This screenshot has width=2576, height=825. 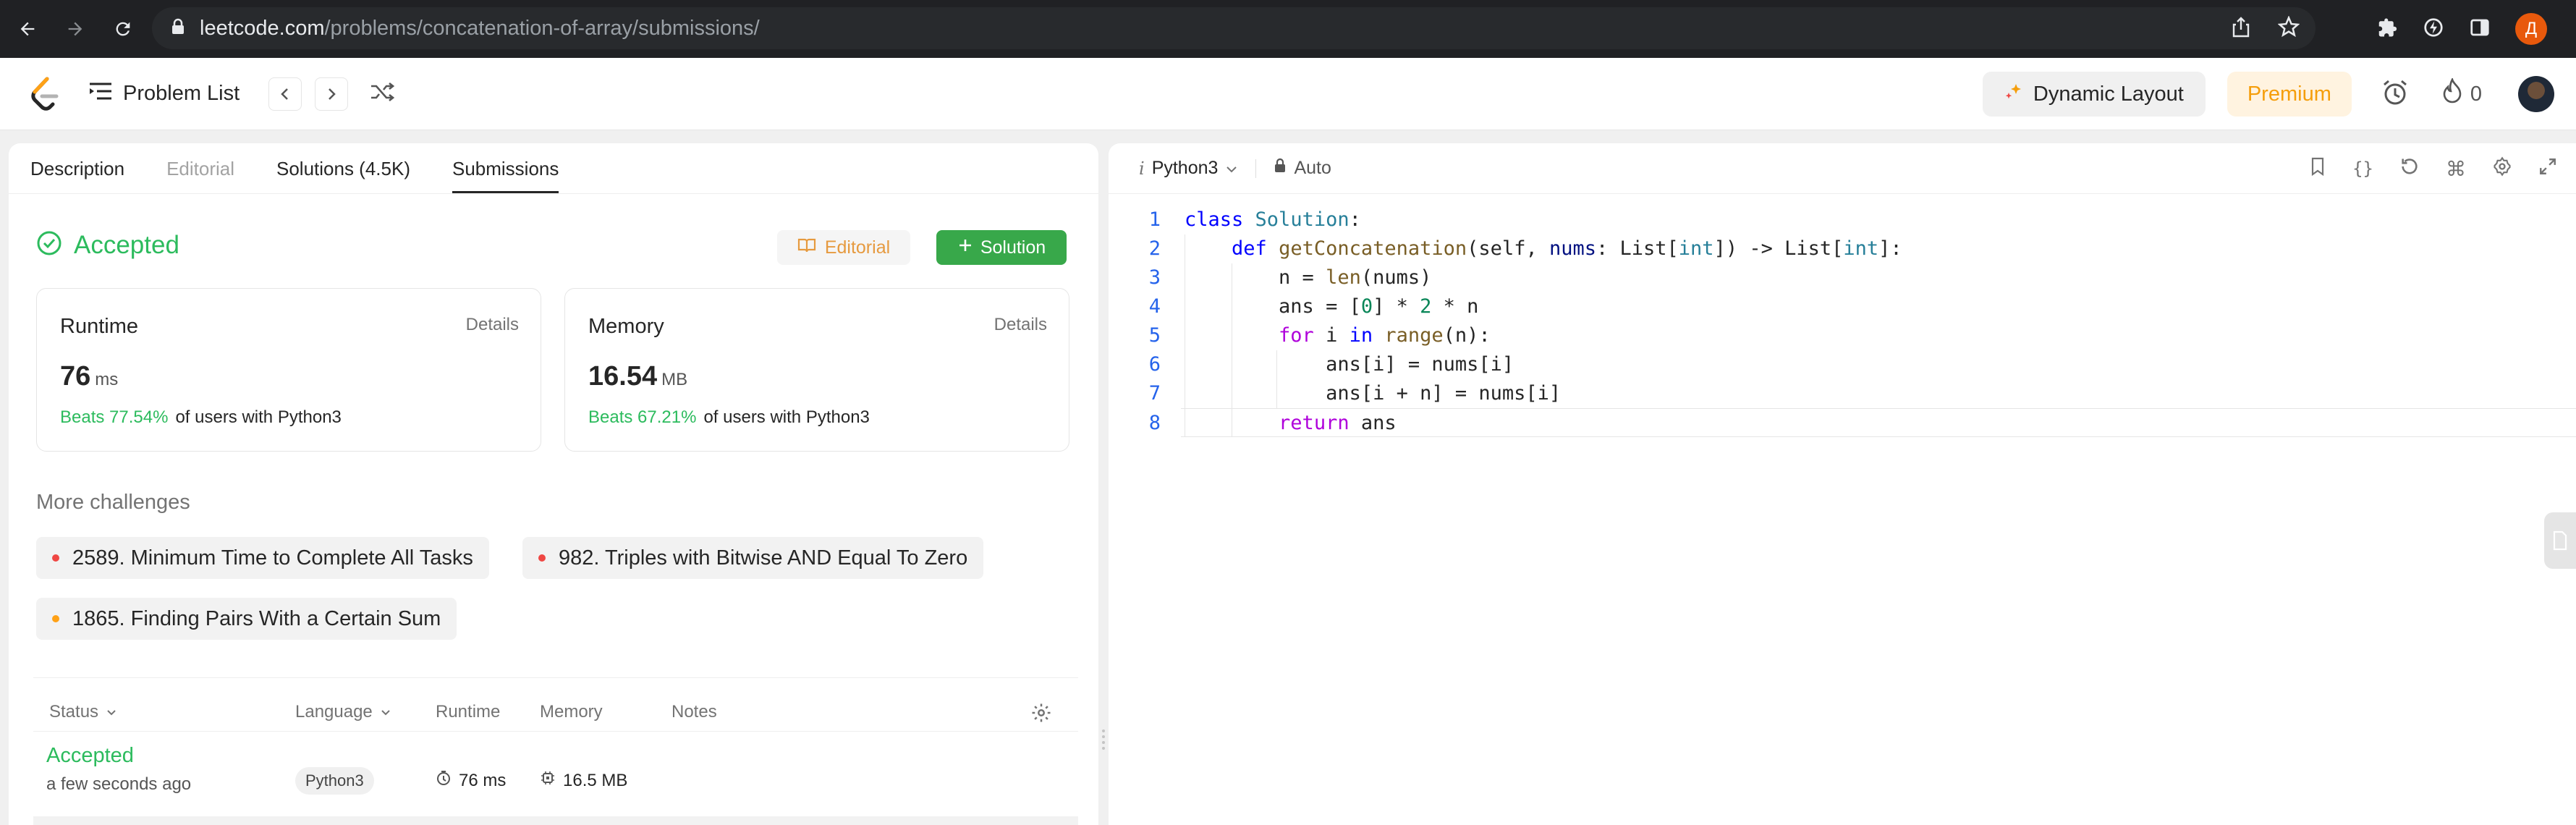 I want to click on lock-icon, so click(x=1280, y=168).